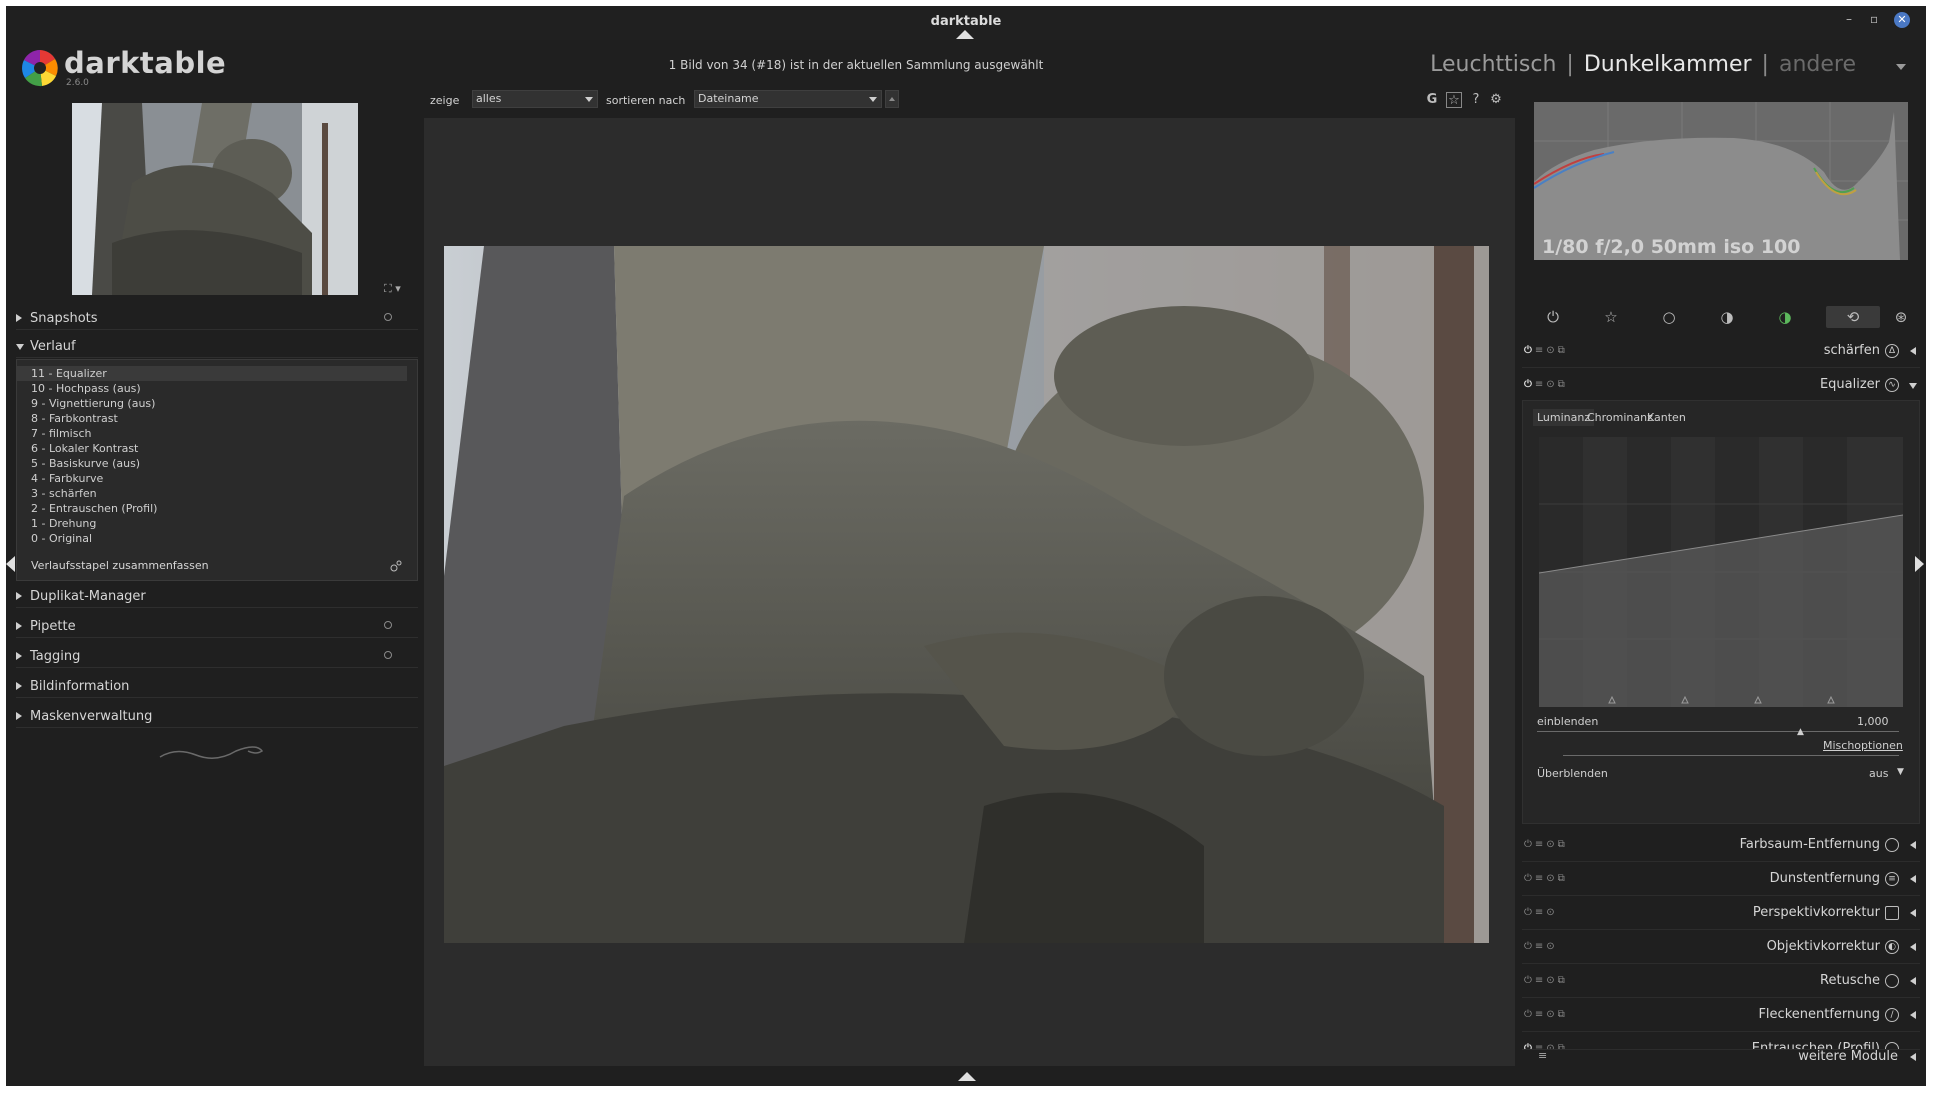 The height and width of the screenshot is (1094, 1934). What do you see at coordinates (1900, 772) in the screenshot?
I see `chevron-down-icon: ▼` at bounding box center [1900, 772].